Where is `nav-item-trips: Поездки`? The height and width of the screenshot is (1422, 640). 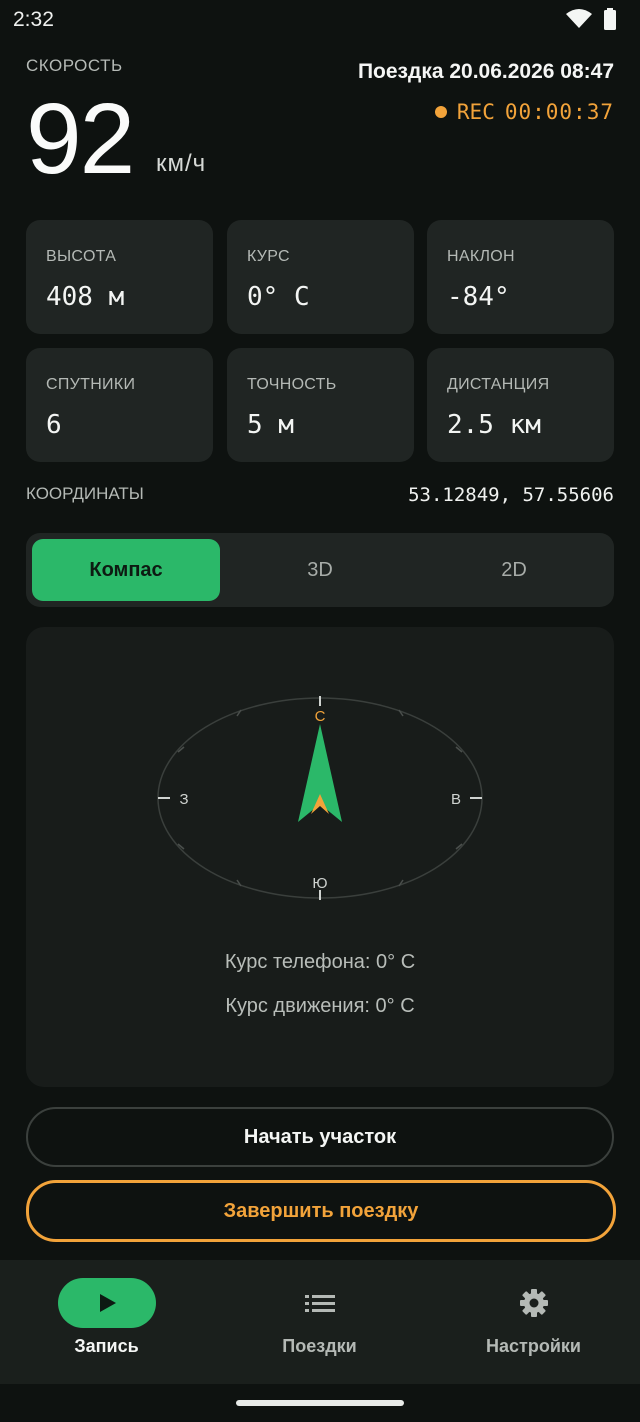 nav-item-trips: Поездки is located at coordinates (319, 1322).